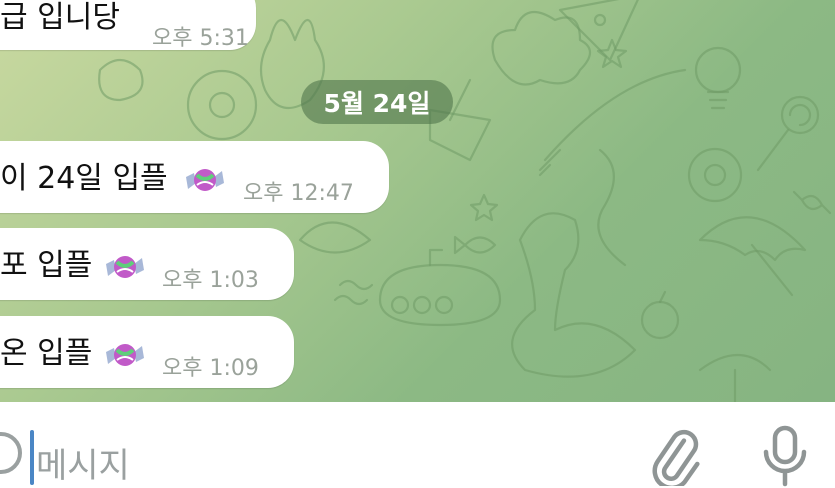 The width and height of the screenshot is (835, 488). What do you see at coordinates (83, 462) in the screenshot?
I see `message-input: 메시지` at bounding box center [83, 462].